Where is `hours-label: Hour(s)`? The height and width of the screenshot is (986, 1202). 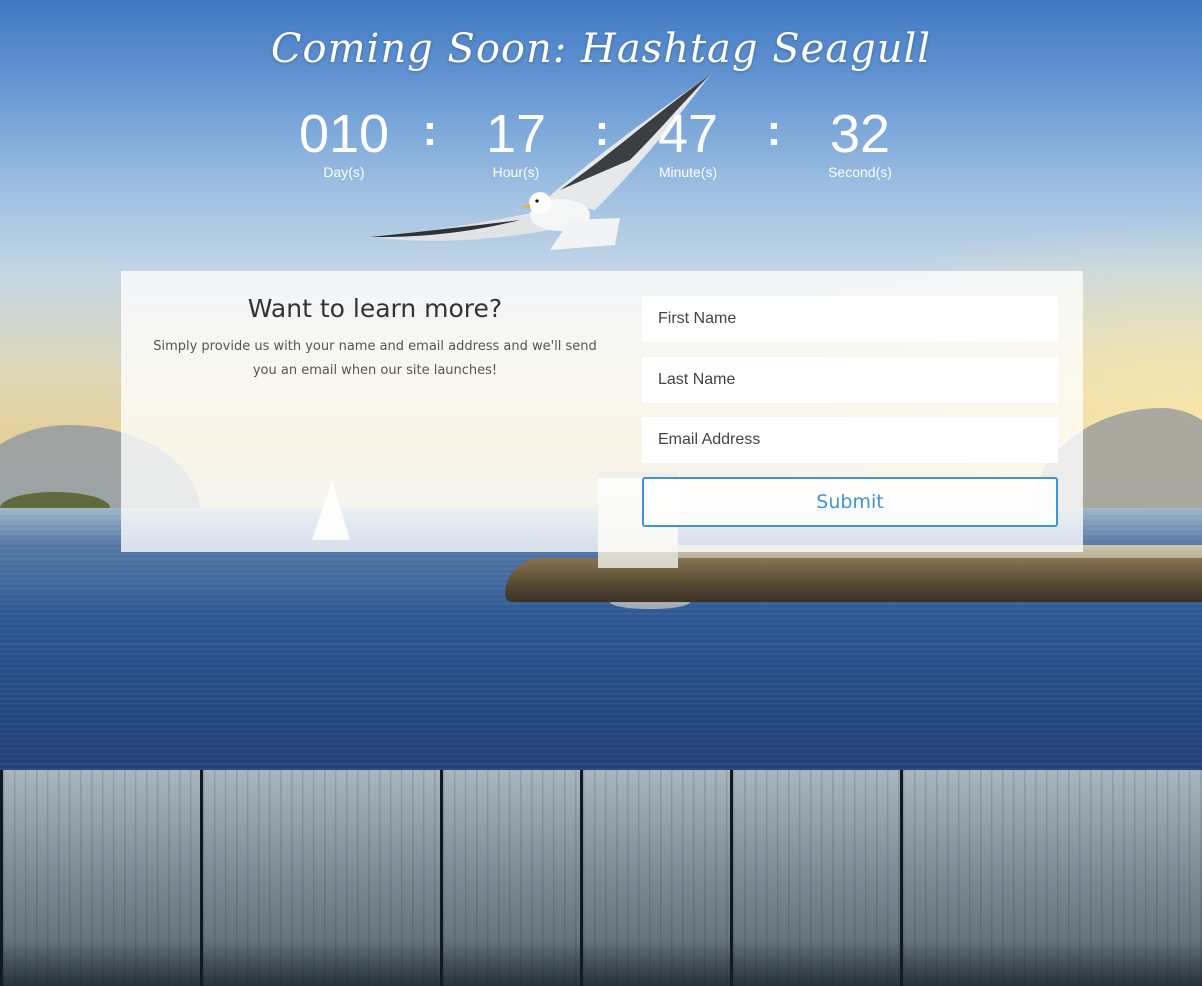
hours-label: Hour(s) is located at coordinates (516, 172).